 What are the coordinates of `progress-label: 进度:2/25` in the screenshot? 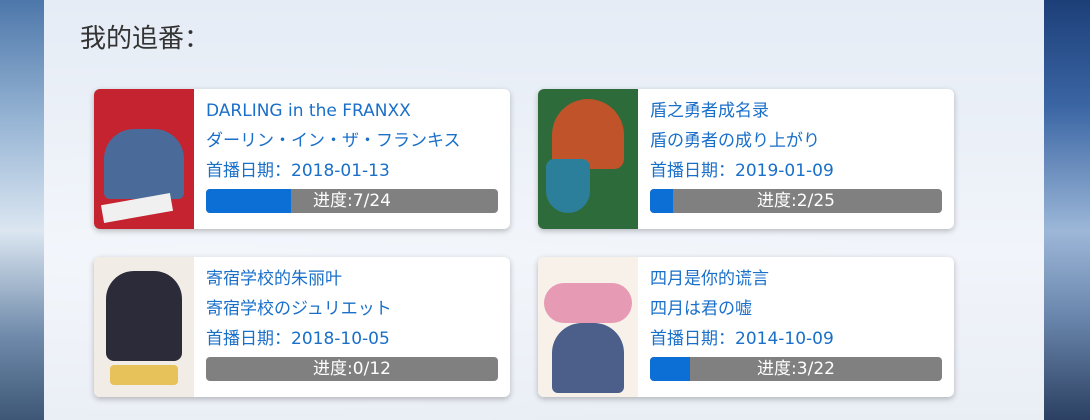 It's located at (796, 201).